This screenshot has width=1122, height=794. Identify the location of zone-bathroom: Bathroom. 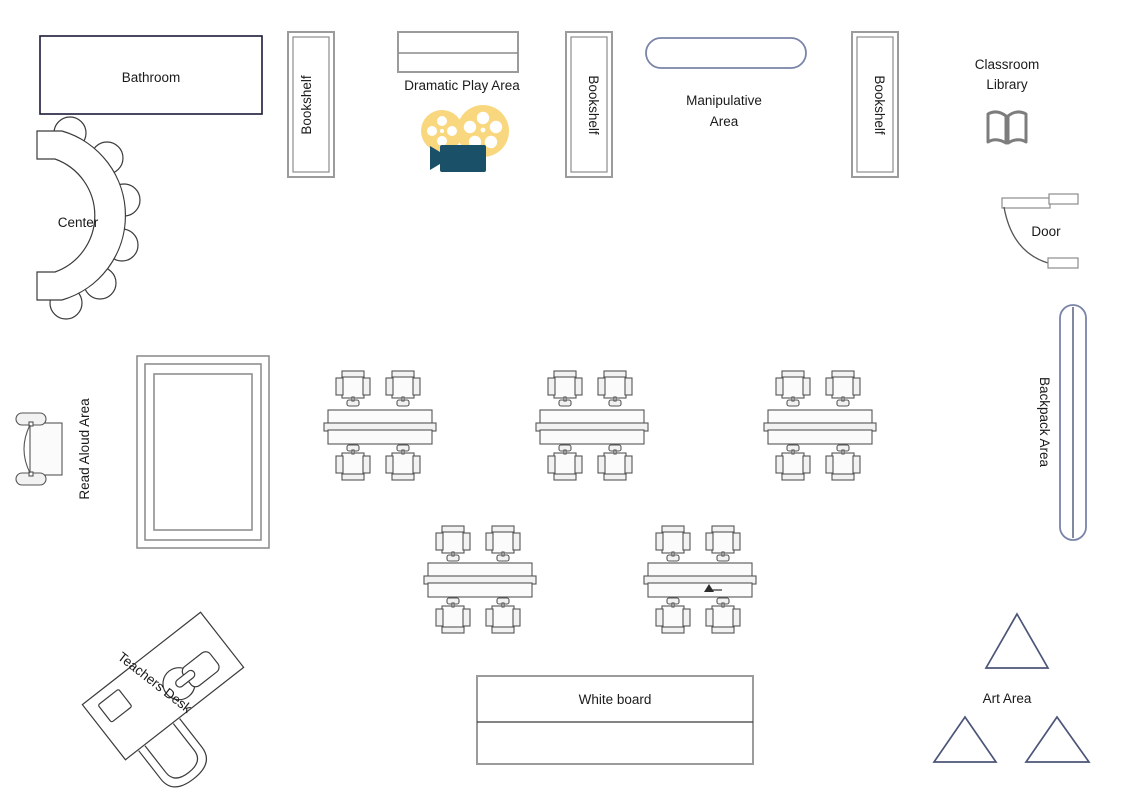
(151, 75).